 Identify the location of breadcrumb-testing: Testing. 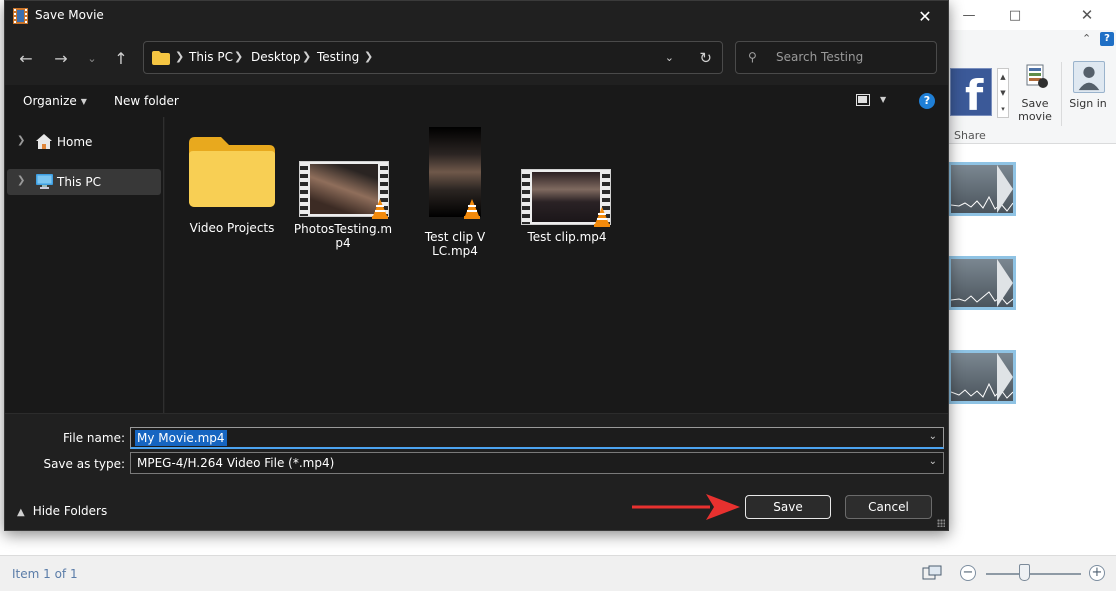
(338, 57).